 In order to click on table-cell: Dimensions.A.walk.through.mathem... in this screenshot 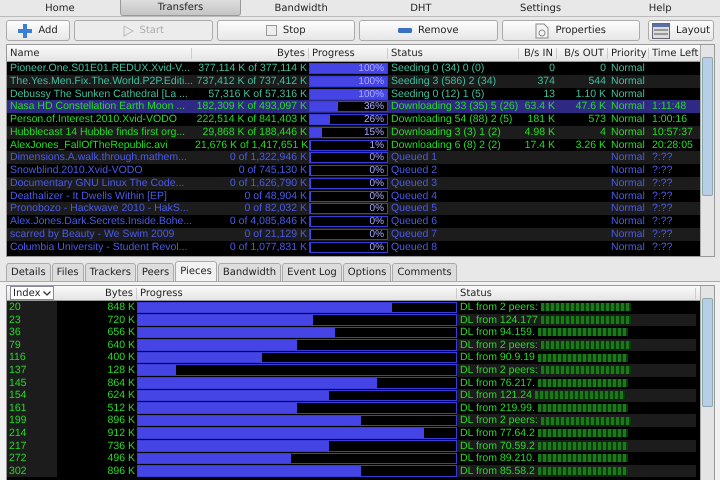, I will do `click(98, 157)`.